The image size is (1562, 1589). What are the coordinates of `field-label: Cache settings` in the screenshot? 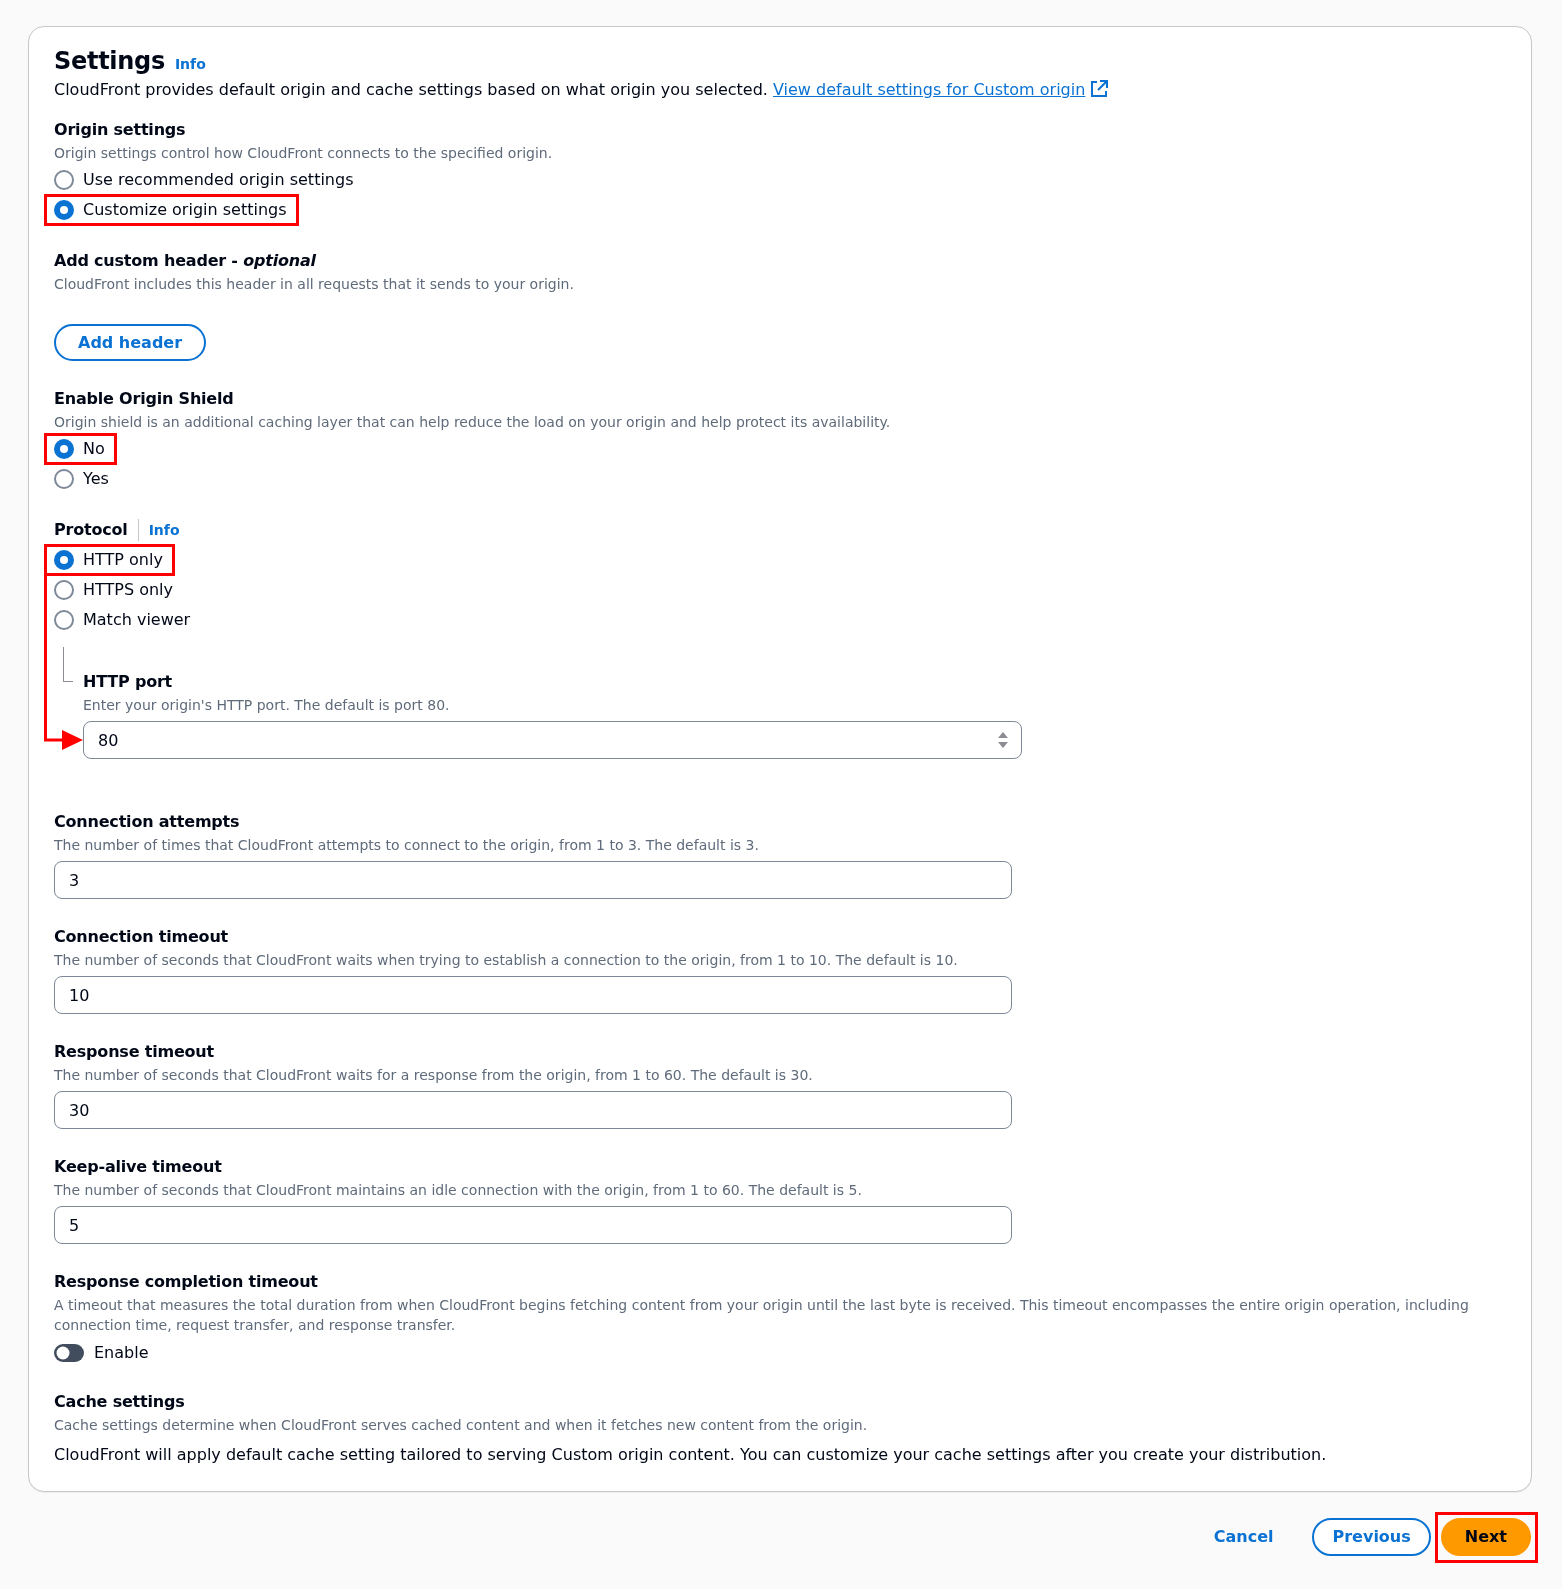 It's located at (119, 1402).